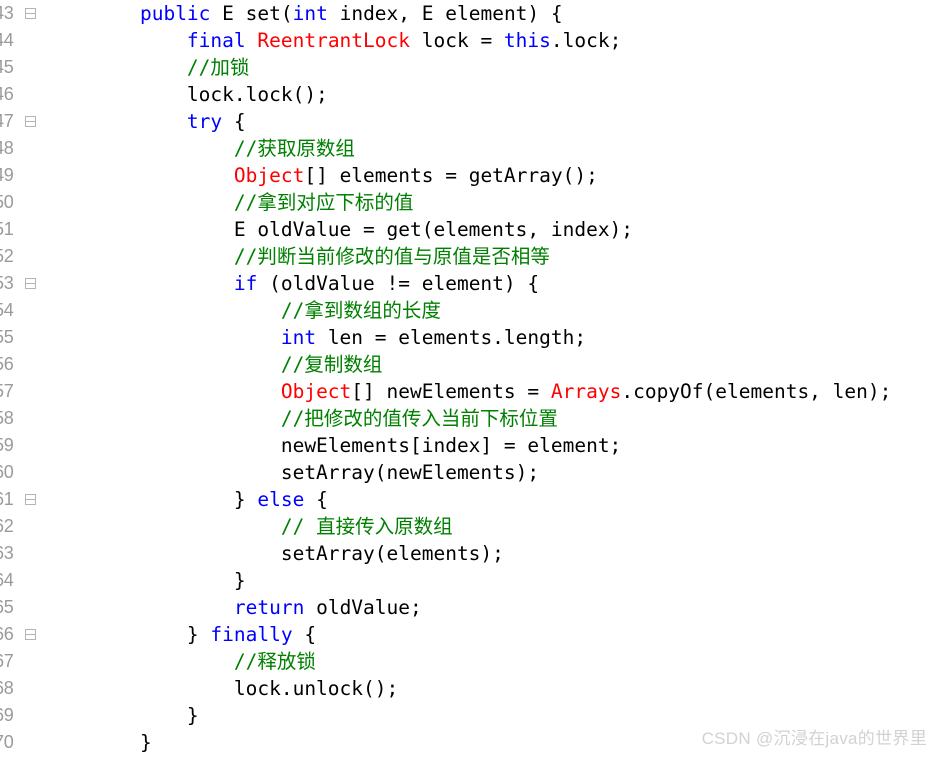  I want to click on code-line: 47 try {, so click(471, 121).